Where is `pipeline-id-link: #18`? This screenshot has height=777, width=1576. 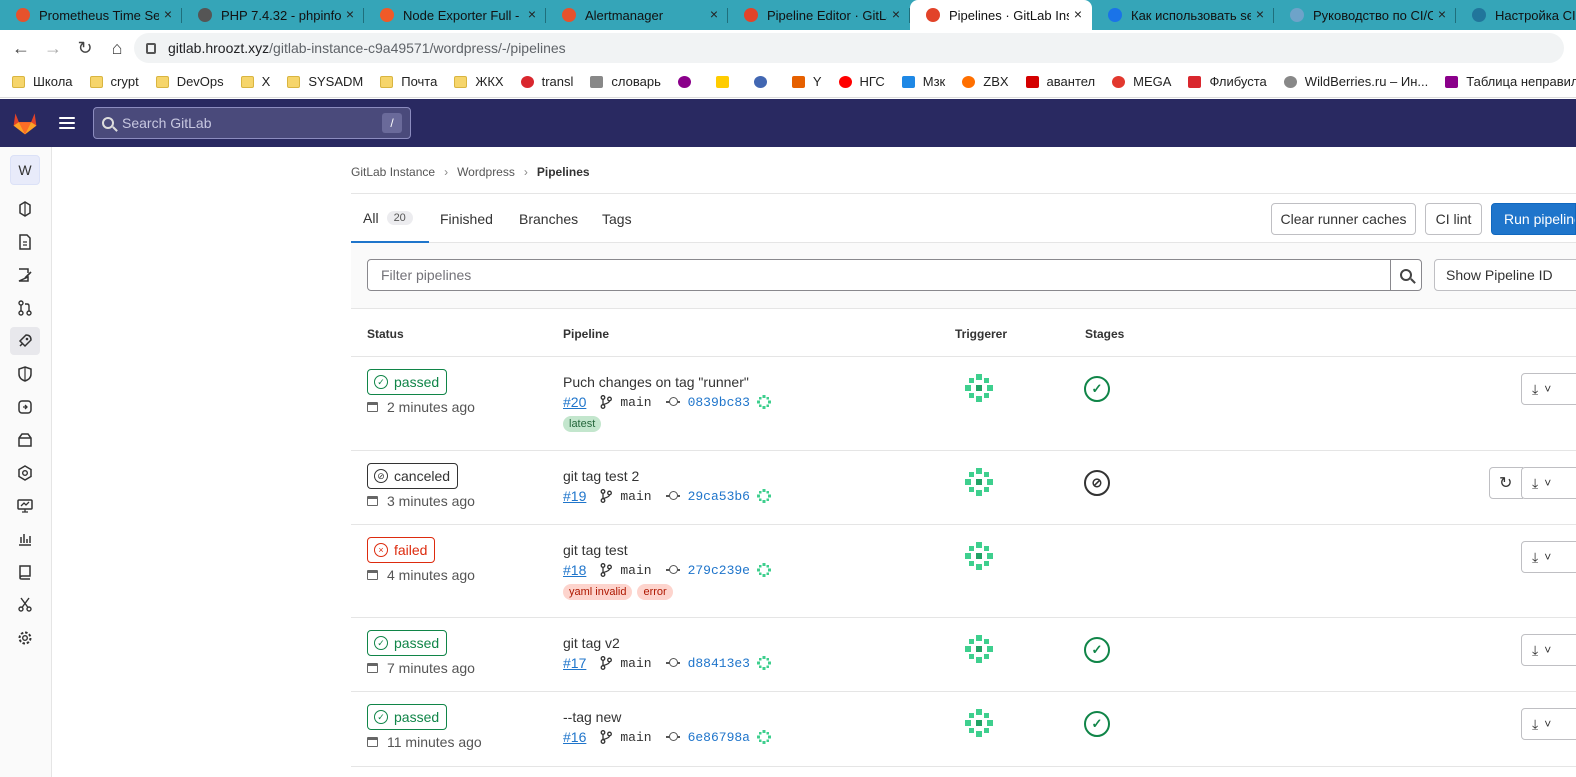
pipeline-id-link: #18 is located at coordinates (574, 570).